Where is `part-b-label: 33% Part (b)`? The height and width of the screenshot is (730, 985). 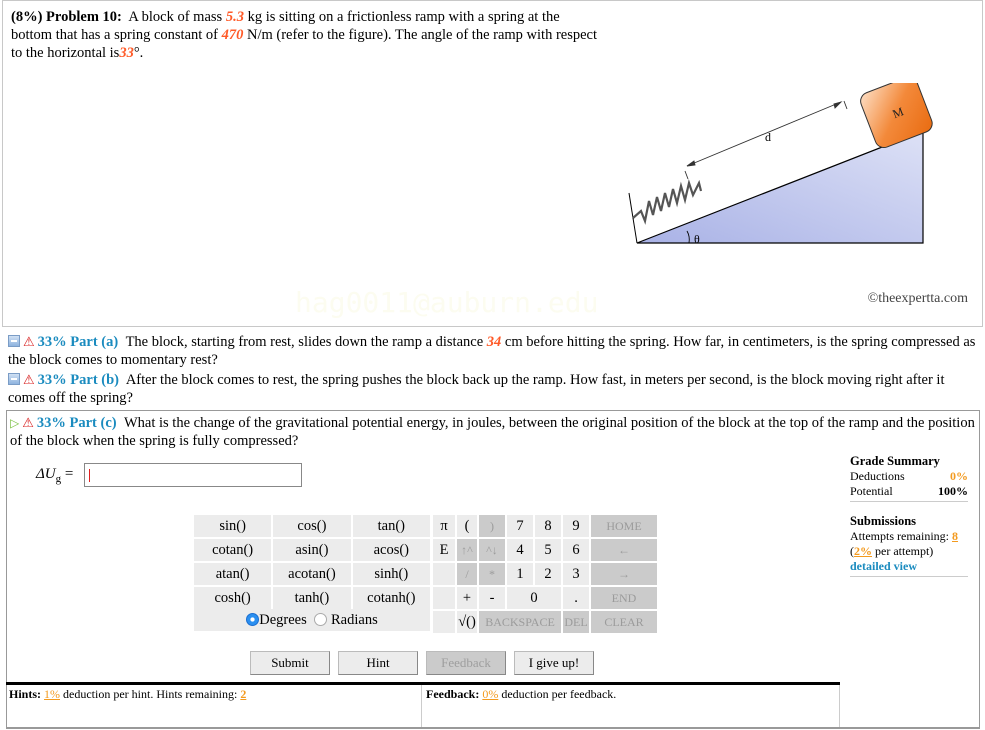
part-b-label: 33% Part (b) is located at coordinates (78, 380).